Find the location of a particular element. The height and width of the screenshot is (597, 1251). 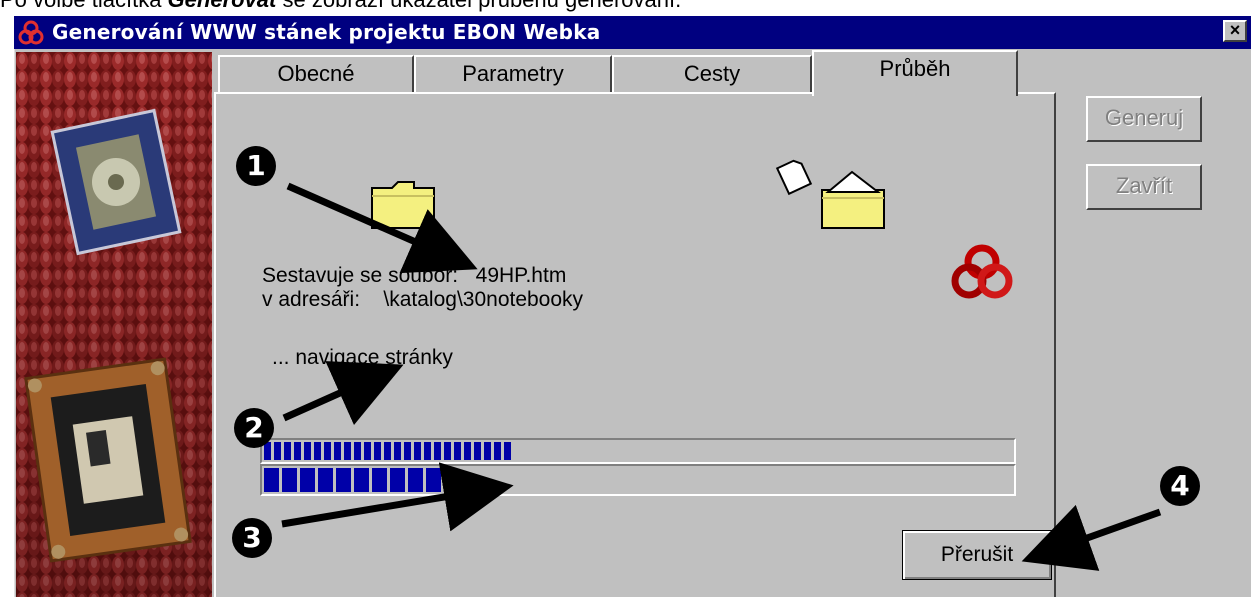

dir-status-line: v adresáři: \katalog\30notebooky is located at coordinates (422, 300).